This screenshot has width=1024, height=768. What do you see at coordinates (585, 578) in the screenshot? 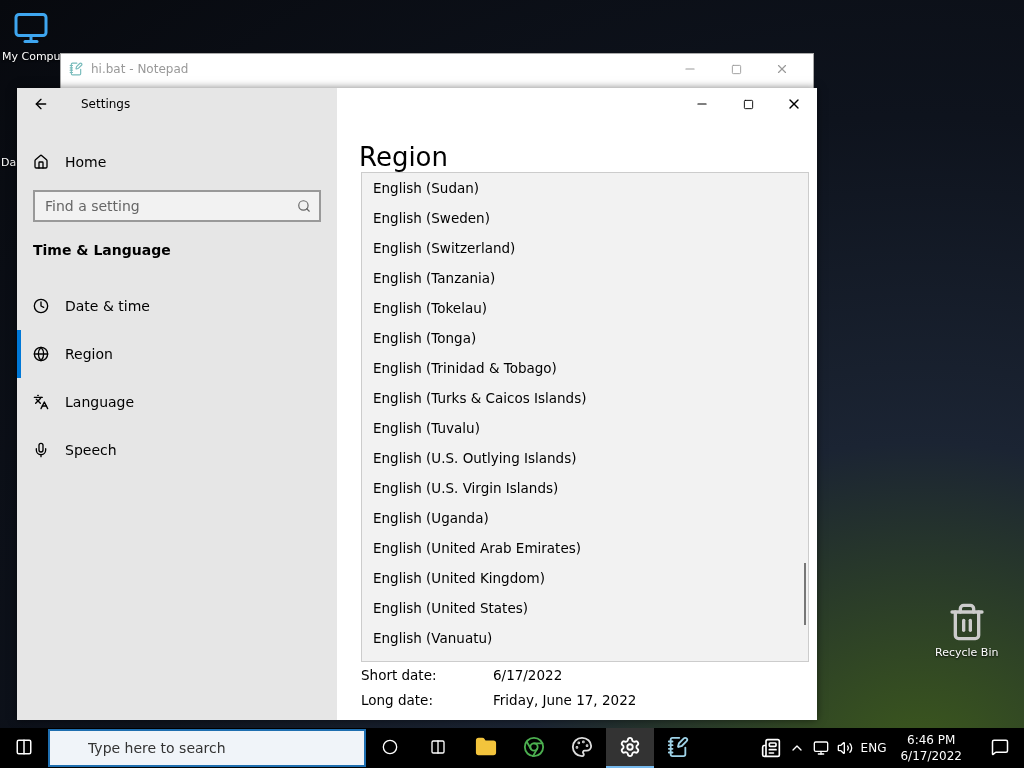
I see `dropdown-option: English (United Kingdom)` at bounding box center [585, 578].